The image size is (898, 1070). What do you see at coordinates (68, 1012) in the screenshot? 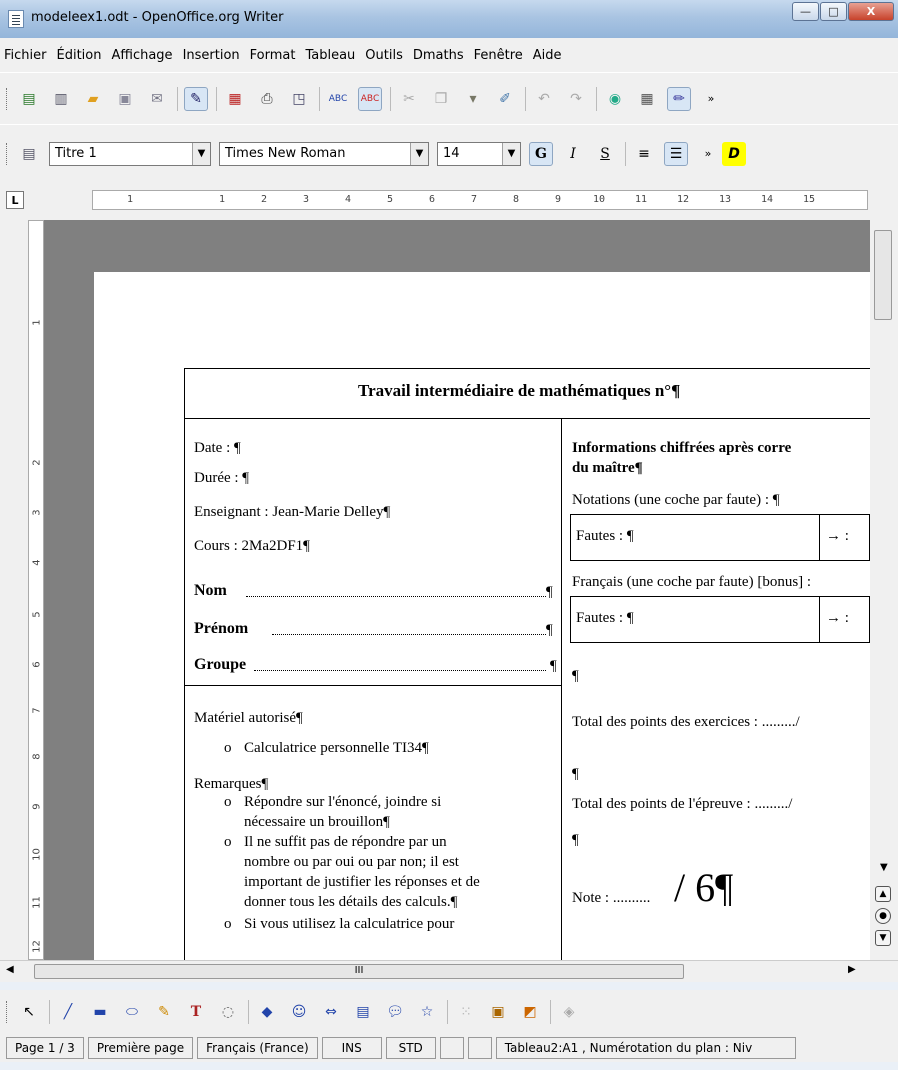
I see `line-icon: ╱` at bounding box center [68, 1012].